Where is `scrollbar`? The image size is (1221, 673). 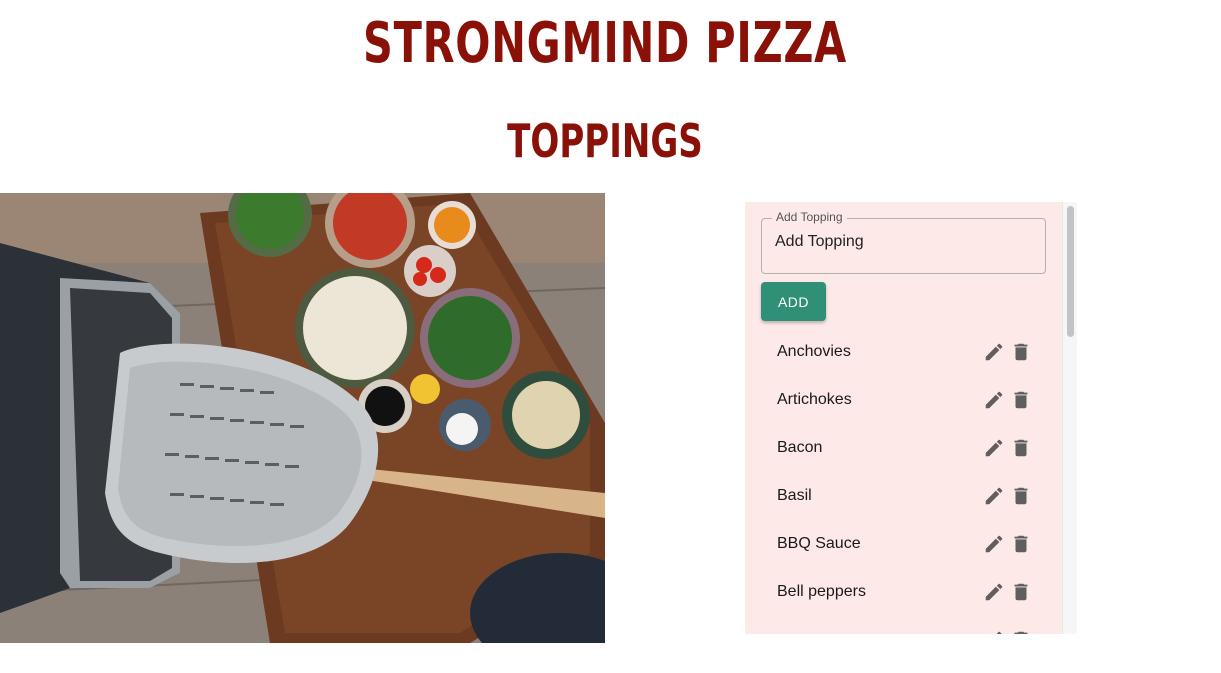 scrollbar is located at coordinates (1069, 418).